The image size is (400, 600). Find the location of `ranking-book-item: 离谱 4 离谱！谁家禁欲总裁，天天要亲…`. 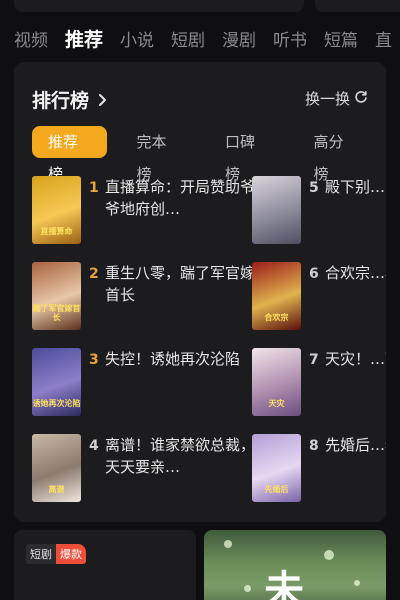

ranking-book-item: 离谱 4 离谱！谁家禁欲总裁，天天要亲… is located at coordinates (152, 469).